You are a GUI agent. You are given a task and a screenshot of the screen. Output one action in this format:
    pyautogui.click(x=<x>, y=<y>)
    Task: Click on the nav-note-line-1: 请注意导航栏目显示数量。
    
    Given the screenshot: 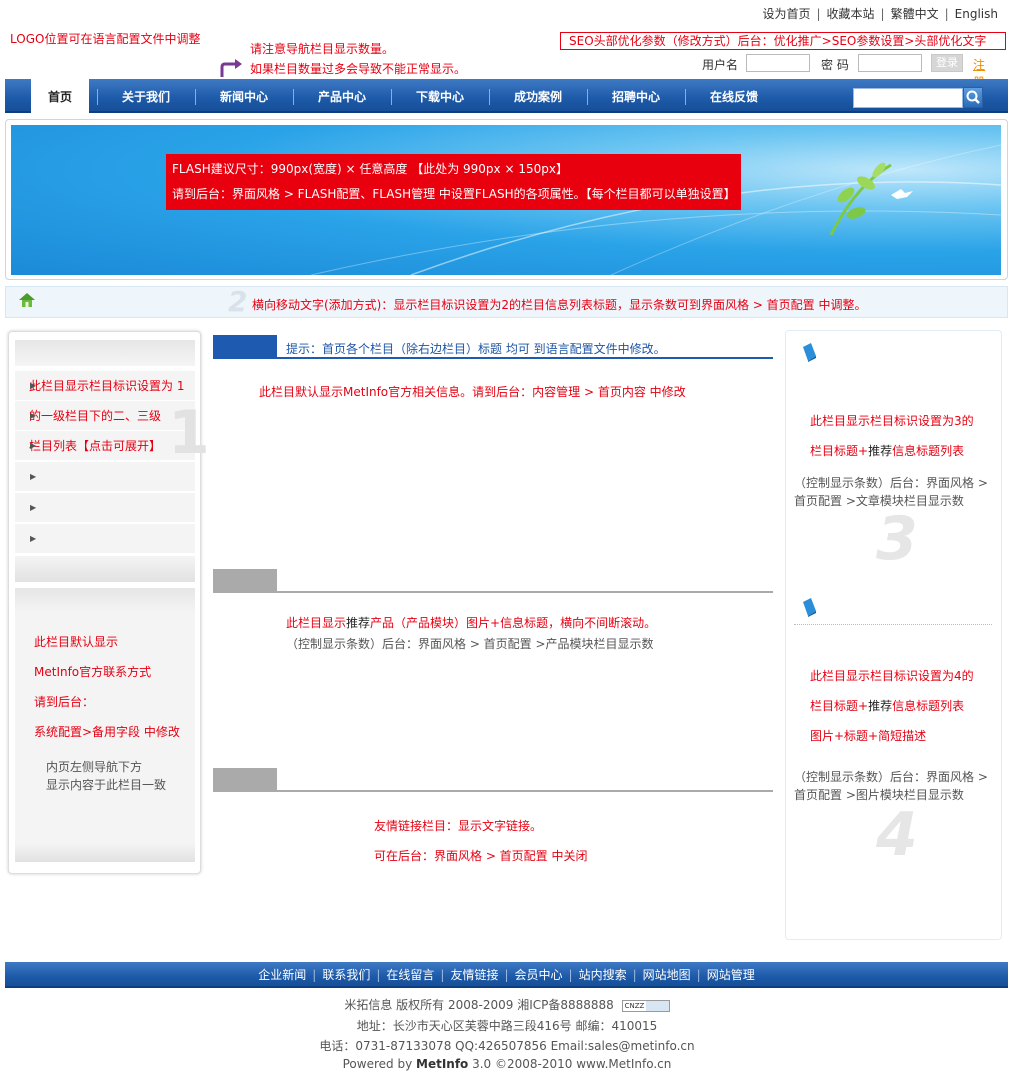 What is the action you would take?
    pyautogui.click(x=322, y=49)
    